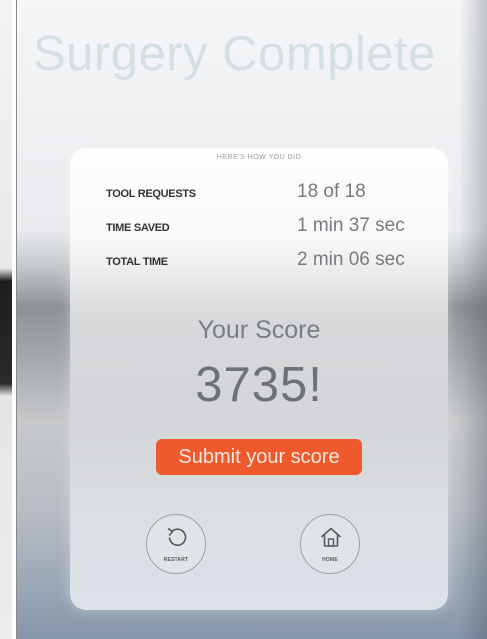  What do you see at coordinates (331, 537) in the screenshot?
I see `home-icon` at bounding box center [331, 537].